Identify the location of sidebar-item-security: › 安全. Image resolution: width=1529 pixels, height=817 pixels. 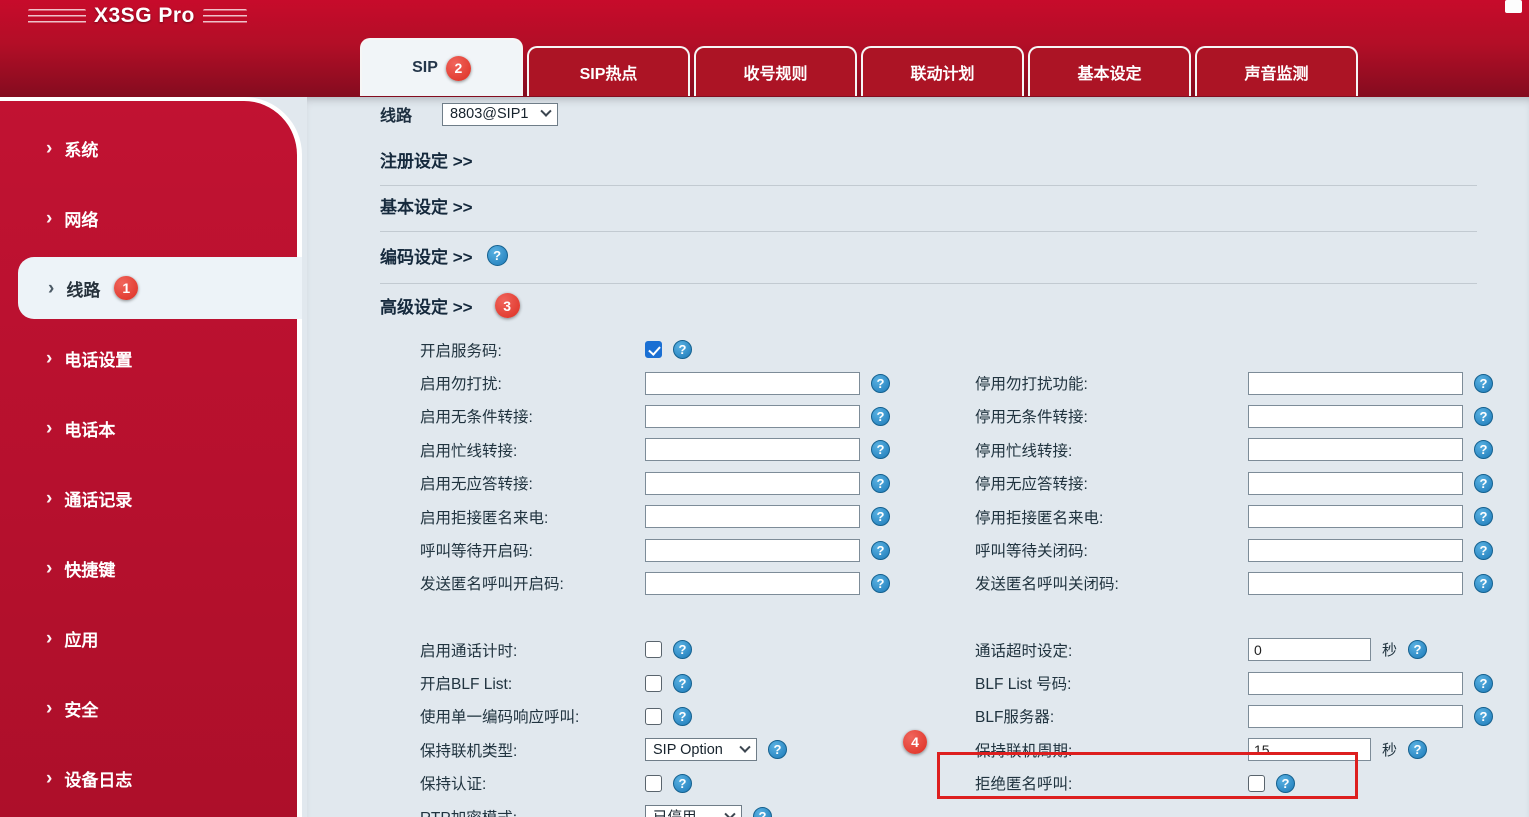
(148, 708).